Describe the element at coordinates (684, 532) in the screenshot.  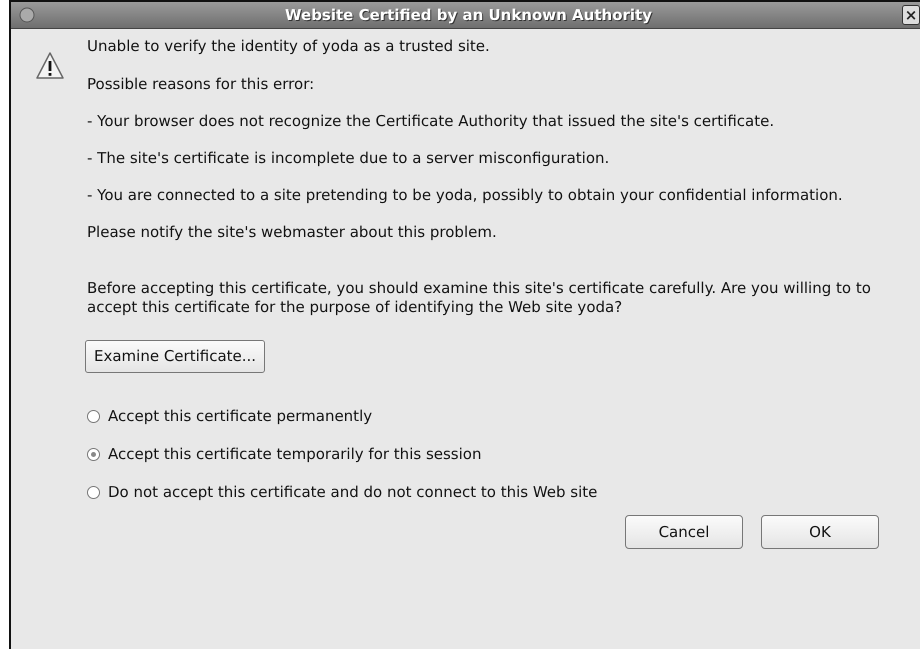
I see `cancel-button: Cancel` at that location.